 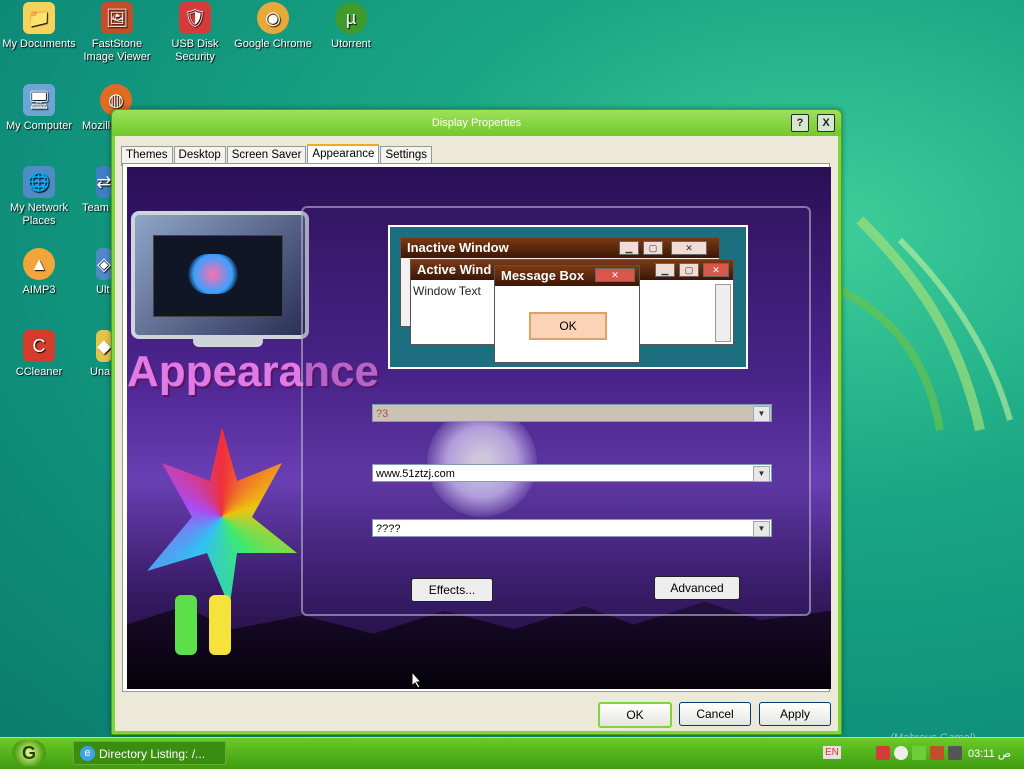 I want to click on ok-button: OK, so click(x=635, y=715).